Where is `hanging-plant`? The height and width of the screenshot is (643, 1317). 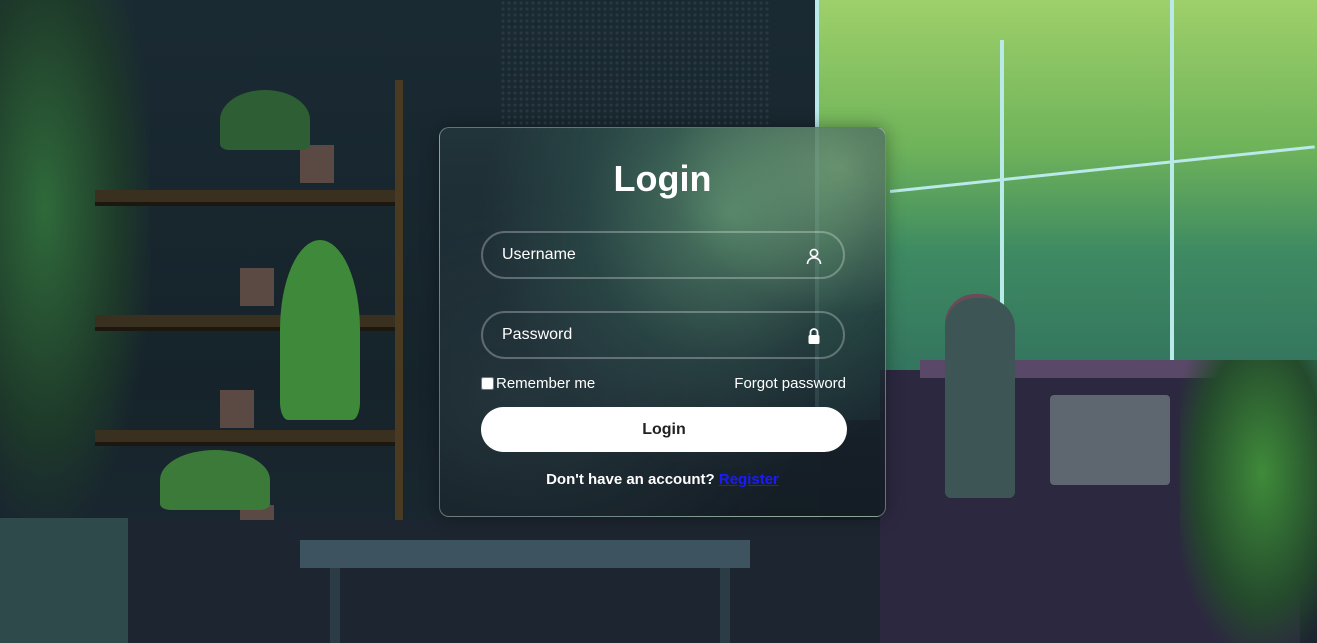
hanging-plant is located at coordinates (320, 330).